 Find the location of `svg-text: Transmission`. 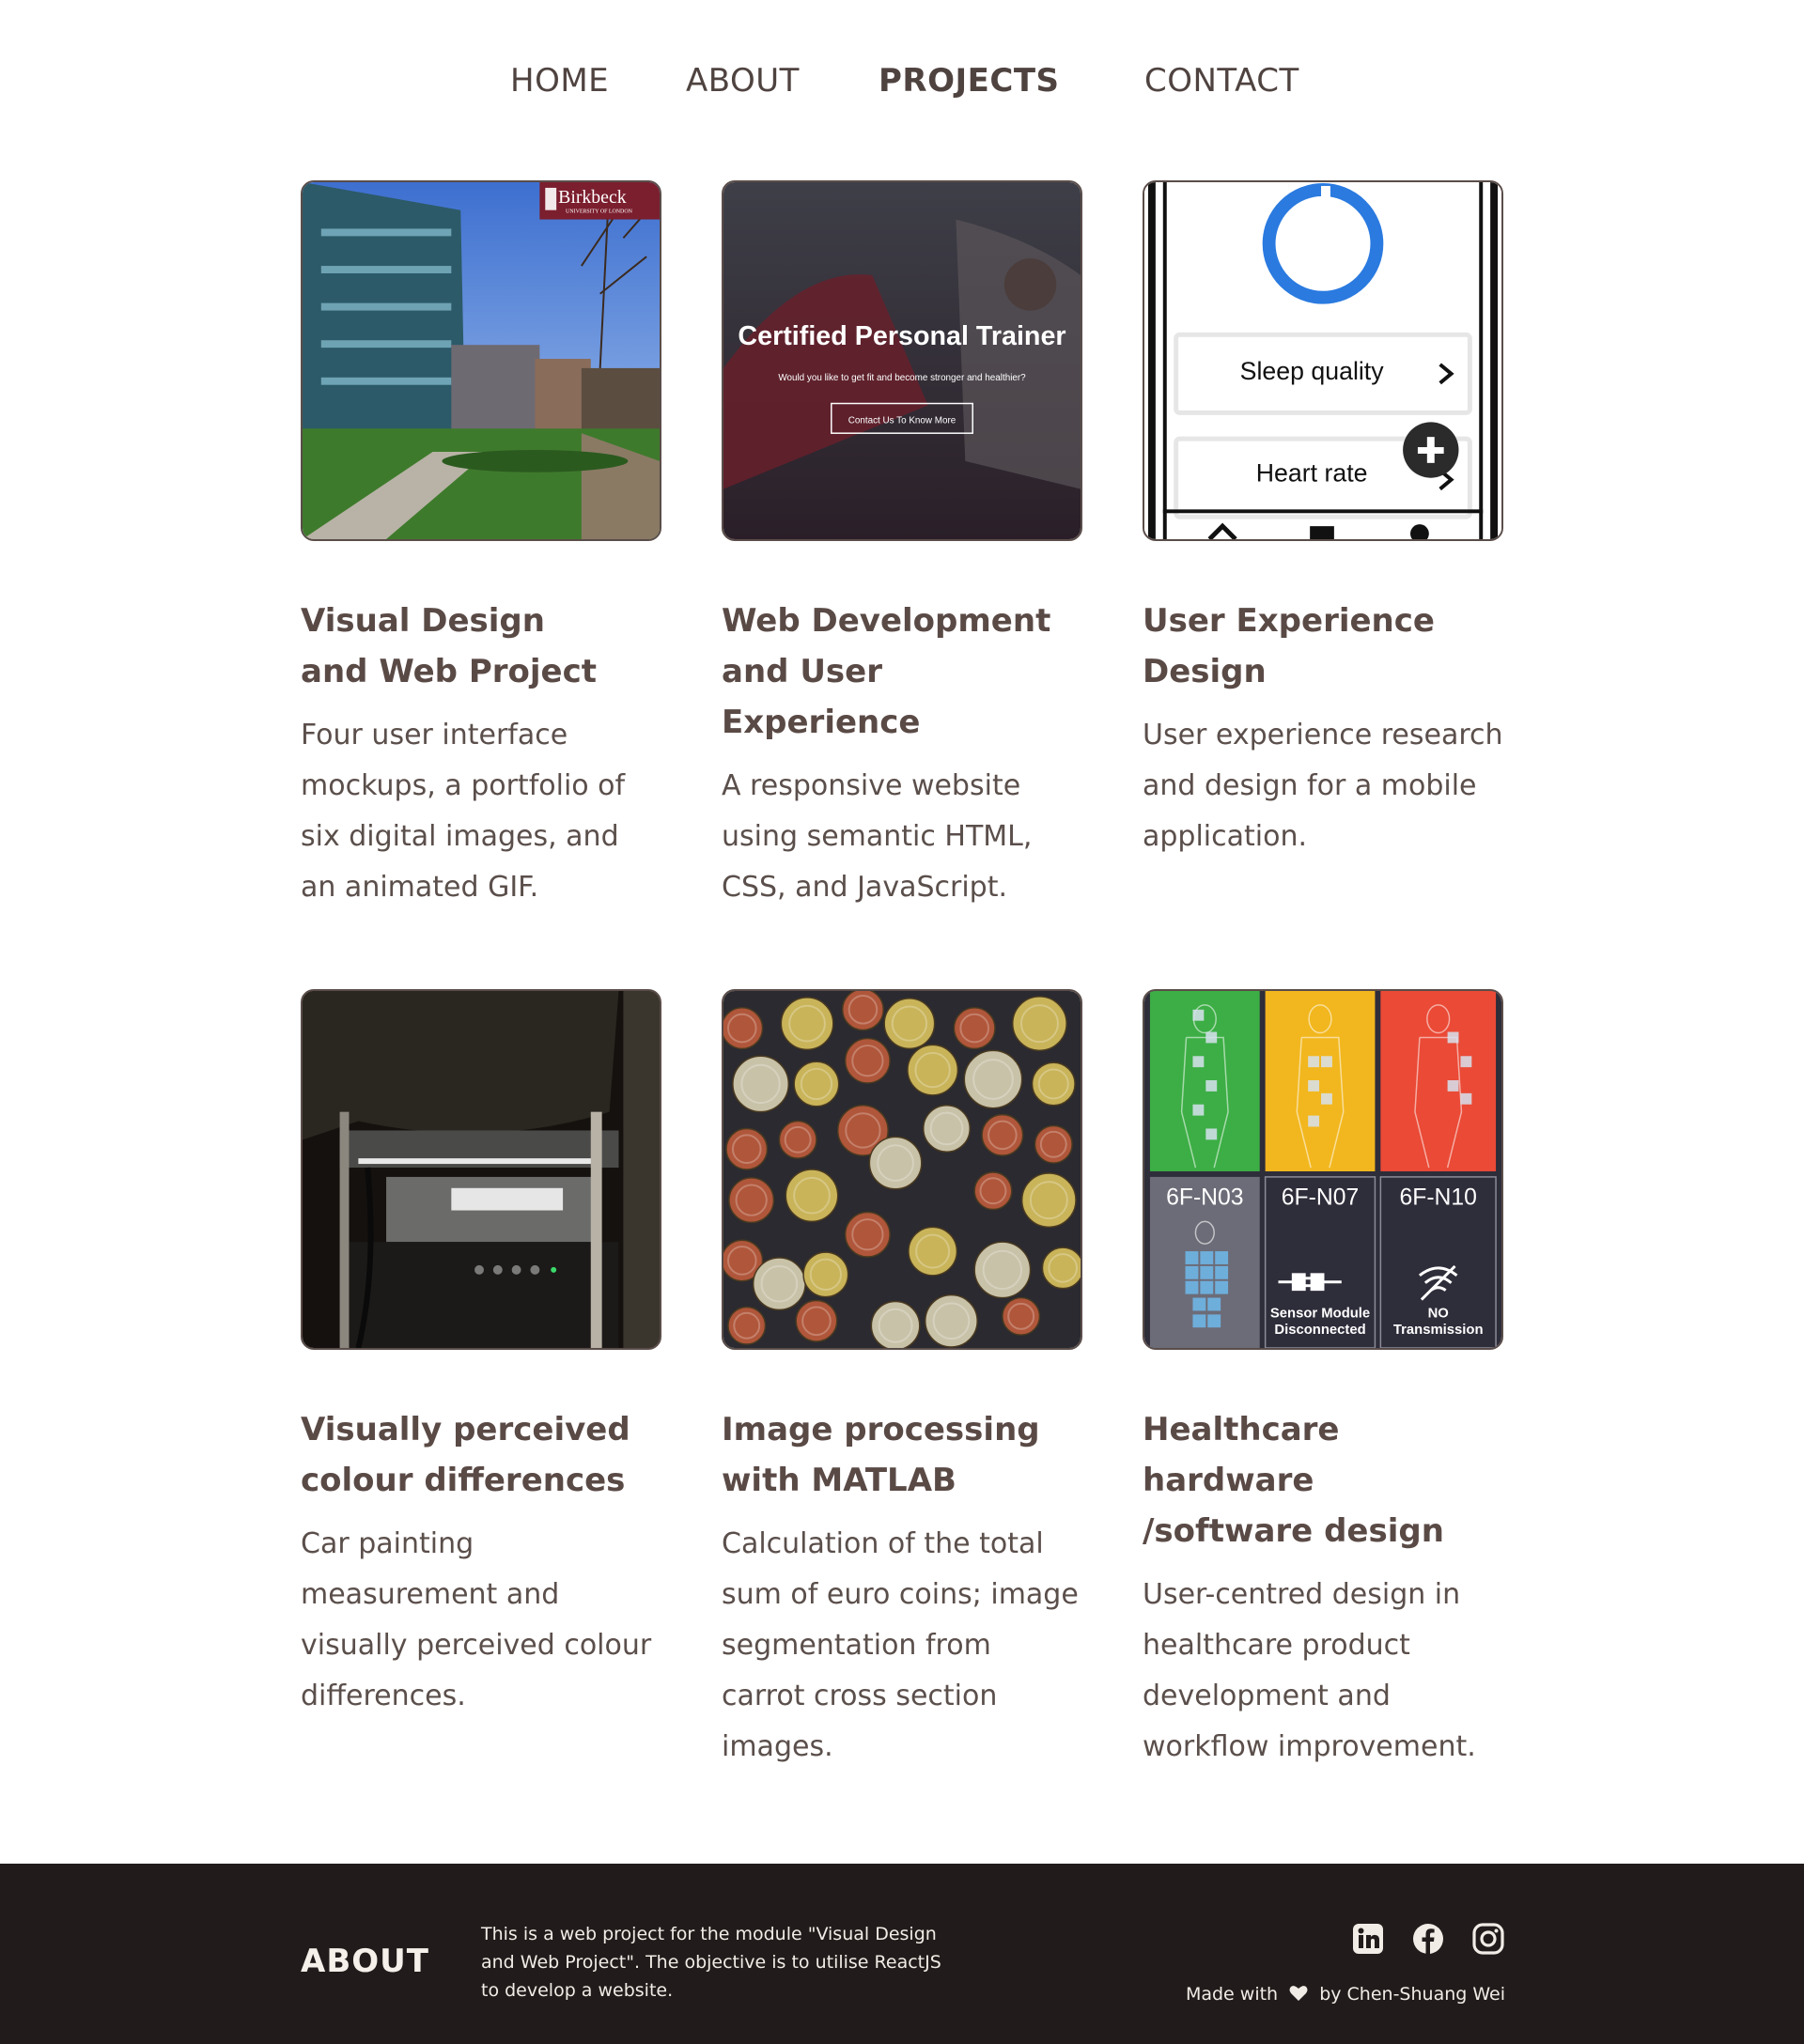

svg-text: Transmission is located at coordinates (1438, 1330).